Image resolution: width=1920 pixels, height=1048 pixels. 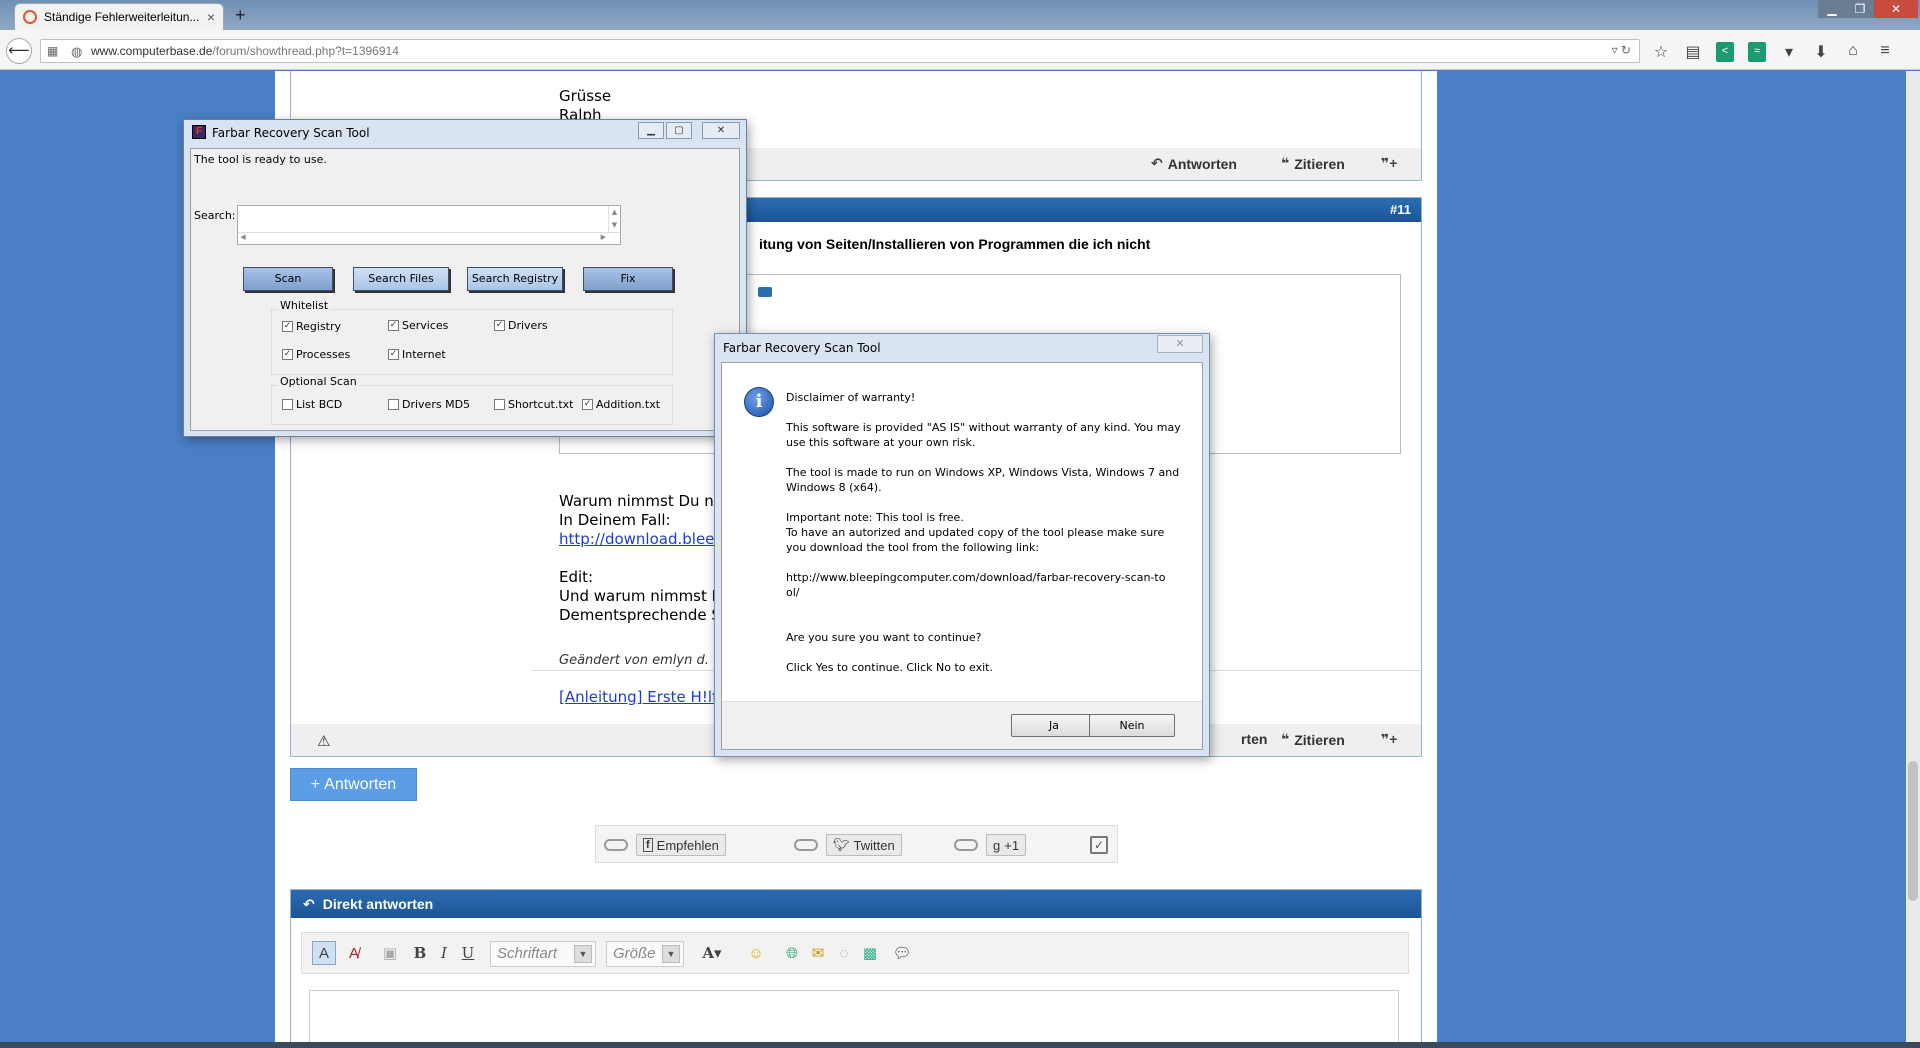 What do you see at coordinates (420, 953) in the screenshot?
I see `bold-icon: B` at bounding box center [420, 953].